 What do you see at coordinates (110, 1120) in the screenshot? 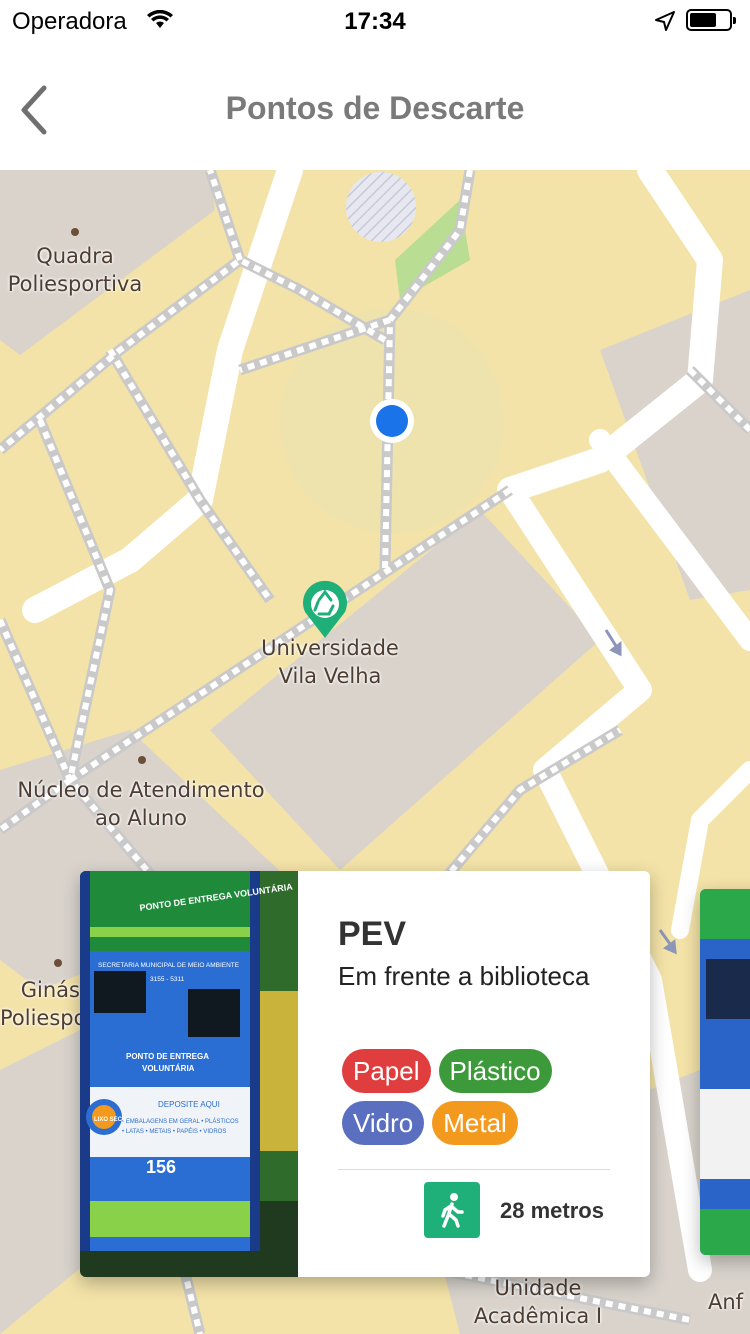
I see `svg-text: LIXO SECO` at bounding box center [110, 1120].